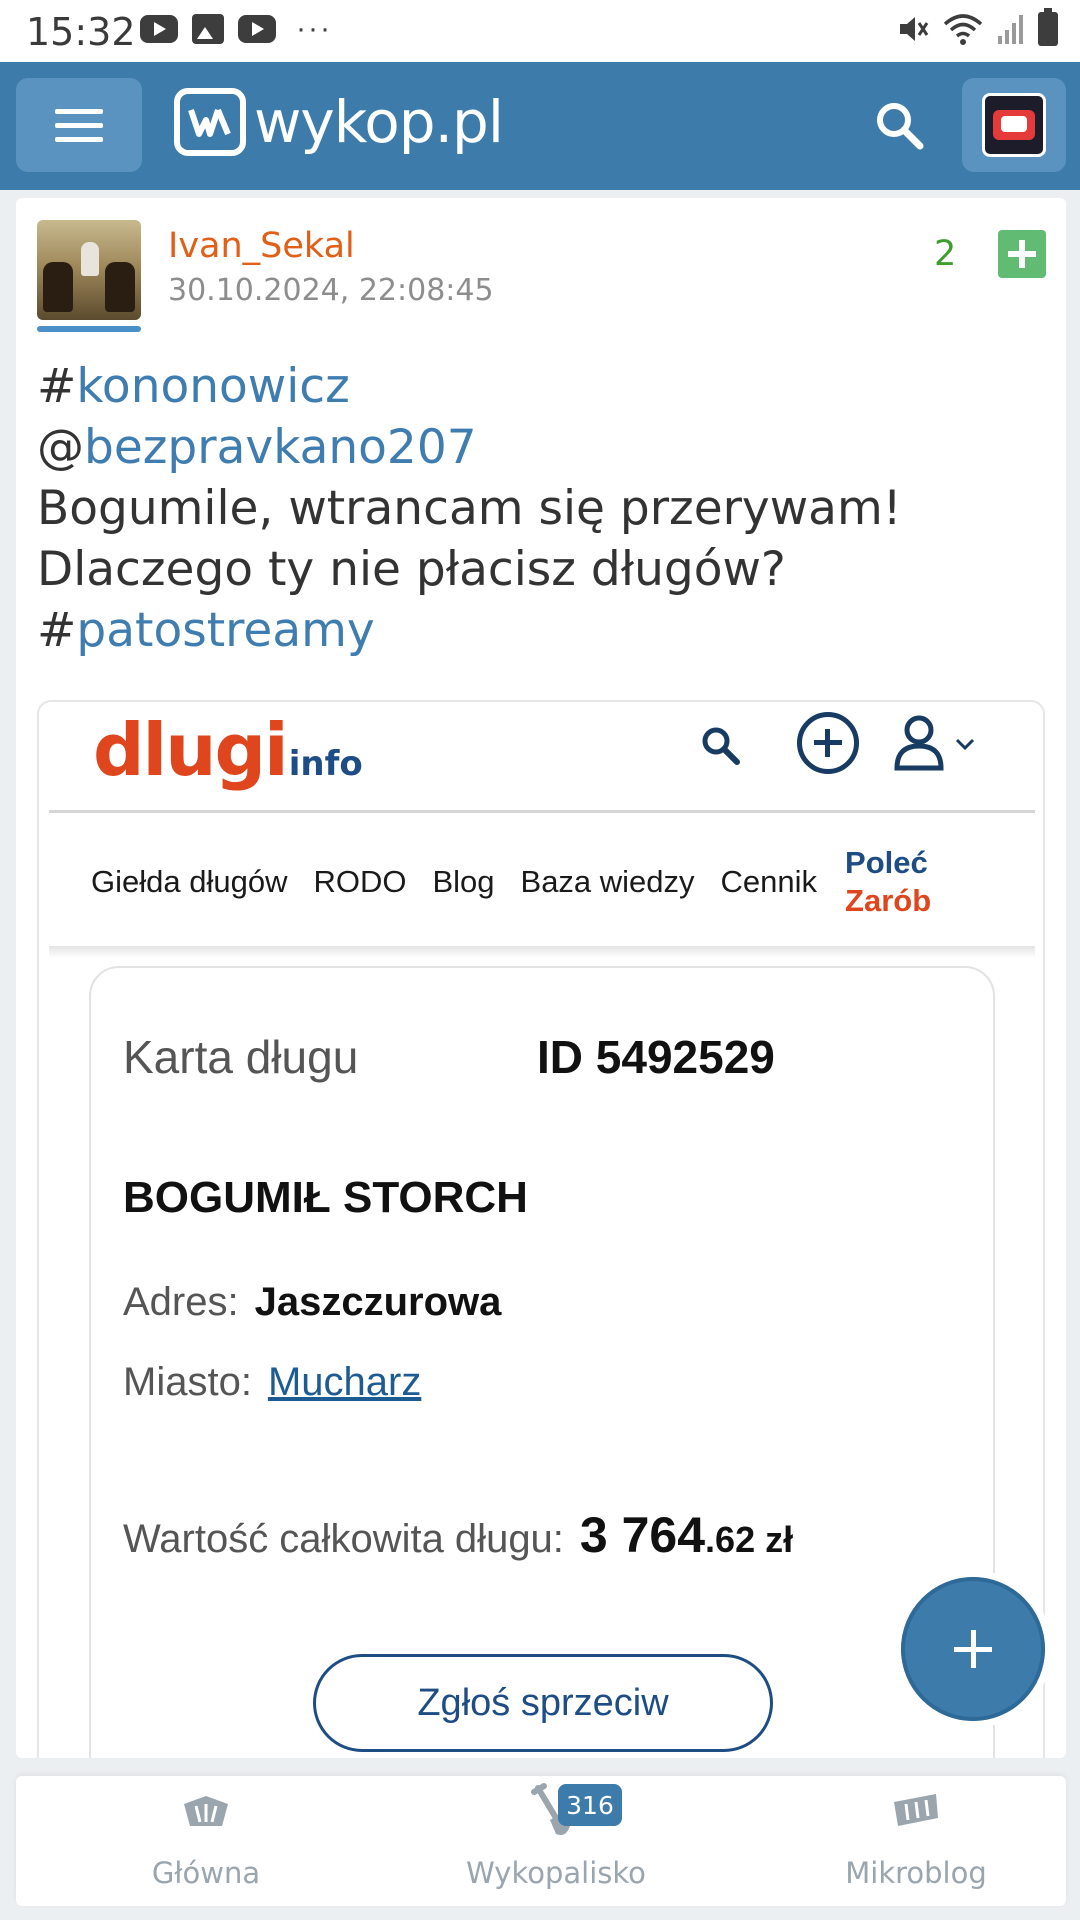 Image resolution: width=1080 pixels, height=1920 pixels. I want to click on vote-count: 2, so click(945, 254).